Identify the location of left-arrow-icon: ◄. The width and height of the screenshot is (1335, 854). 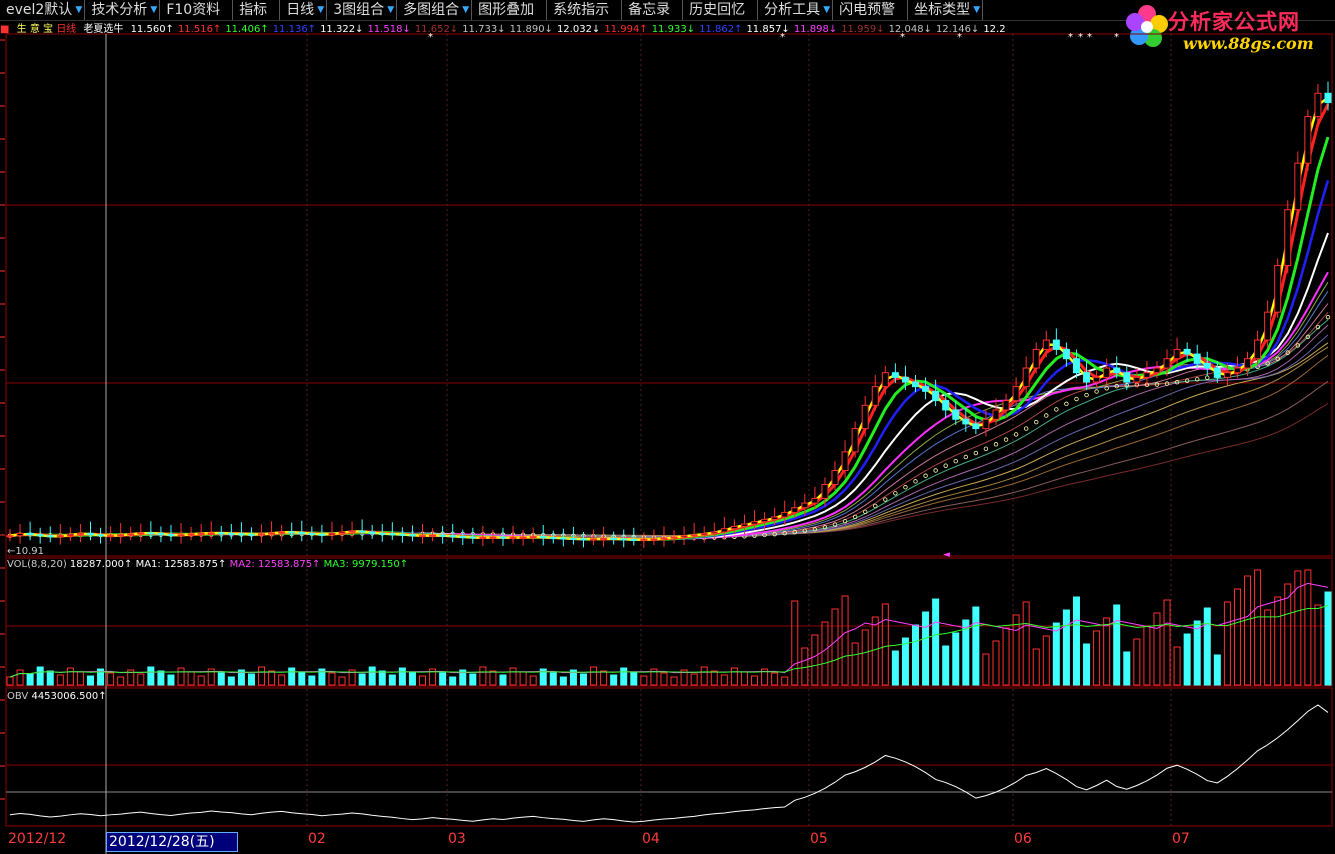
(946, 555).